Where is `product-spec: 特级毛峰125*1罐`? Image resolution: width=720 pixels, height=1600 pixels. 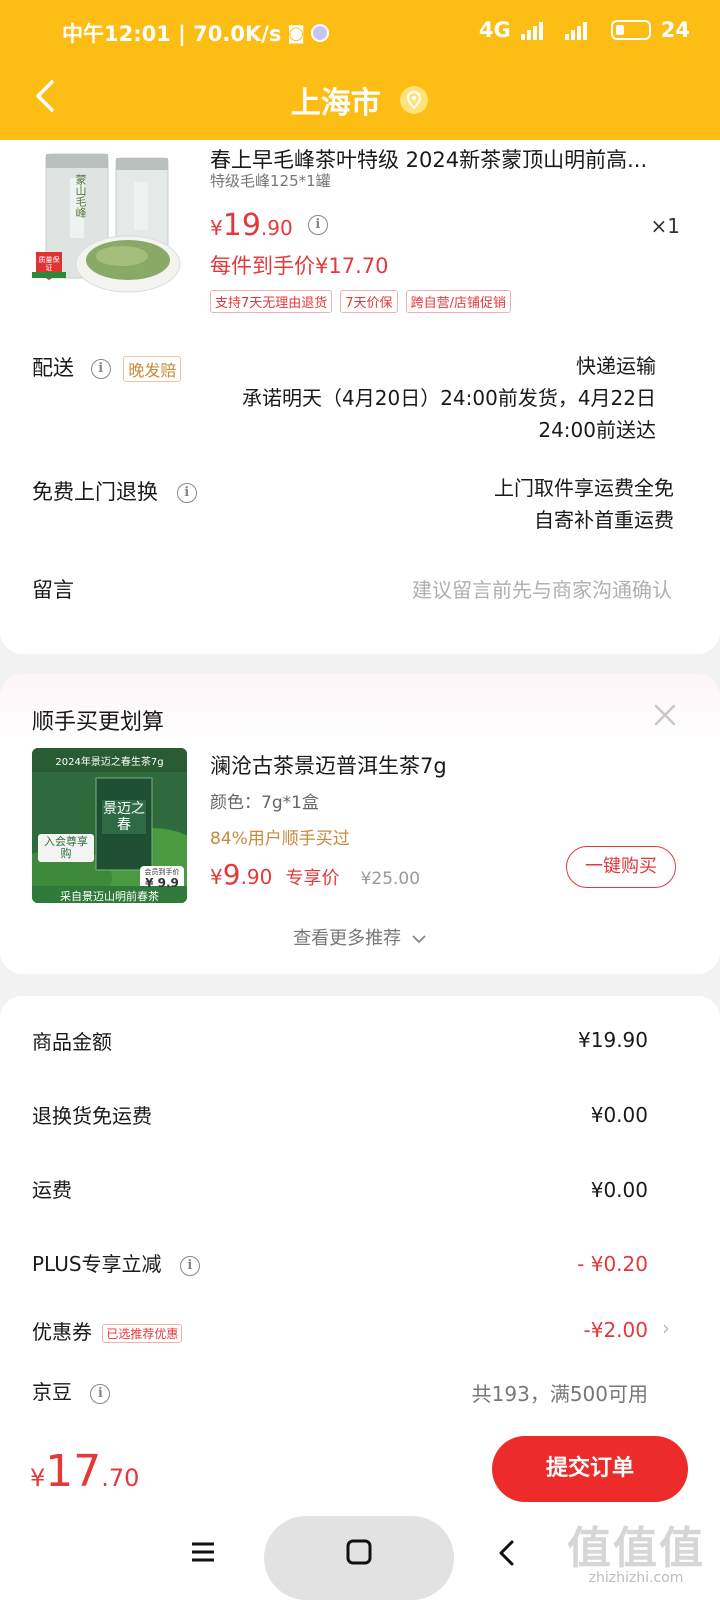 product-spec: 特级毛峰125*1罐 is located at coordinates (270, 181).